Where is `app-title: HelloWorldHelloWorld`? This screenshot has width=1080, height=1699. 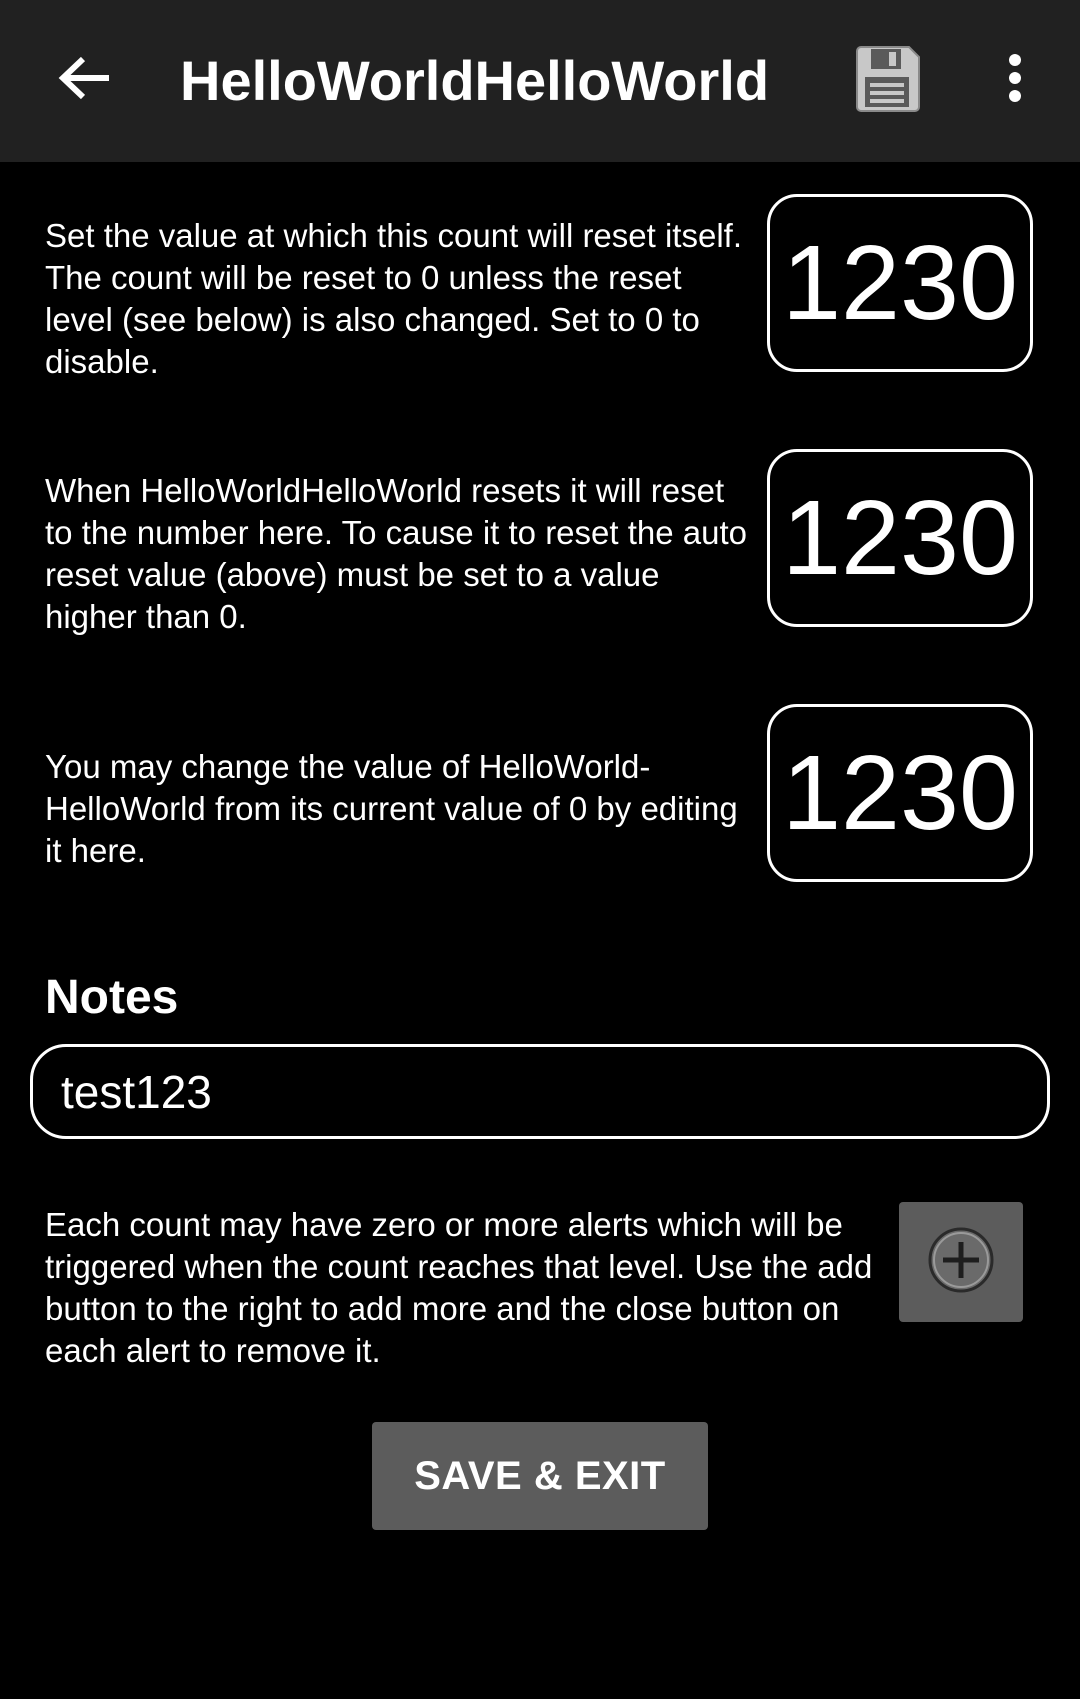
app-title: HelloWorldHelloWorld is located at coordinates (475, 80).